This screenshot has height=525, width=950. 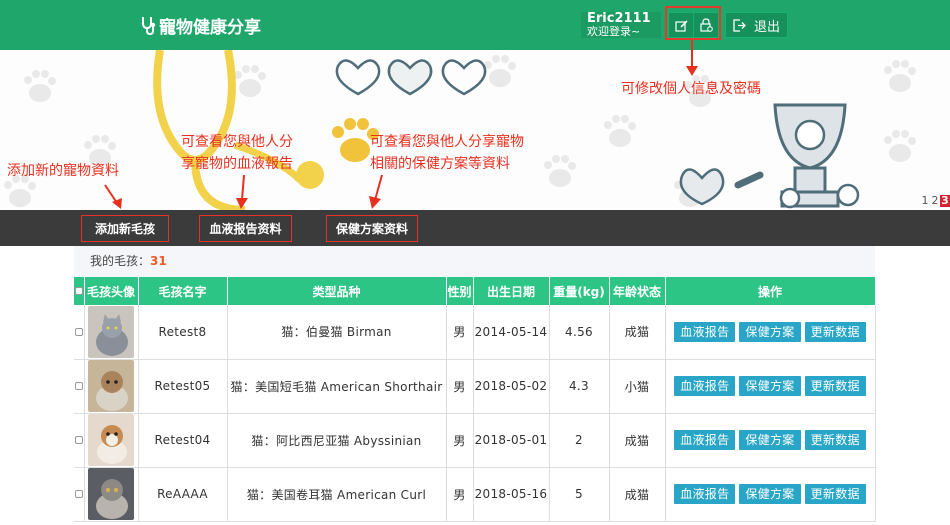 I want to click on column-header: 年龄状态, so click(x=637, y=291).